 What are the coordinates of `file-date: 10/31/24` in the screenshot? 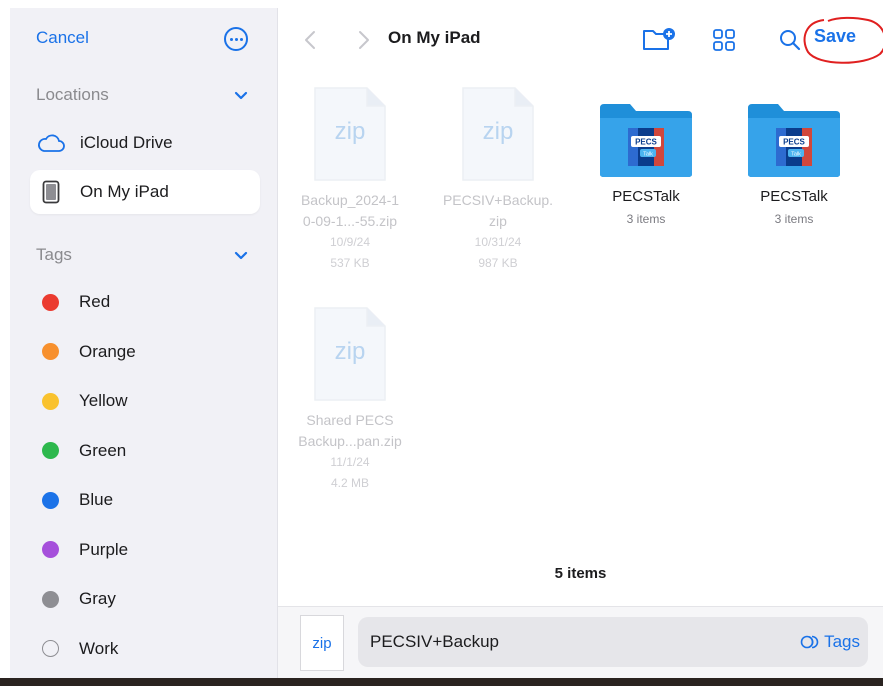 It's located at (498, 242).